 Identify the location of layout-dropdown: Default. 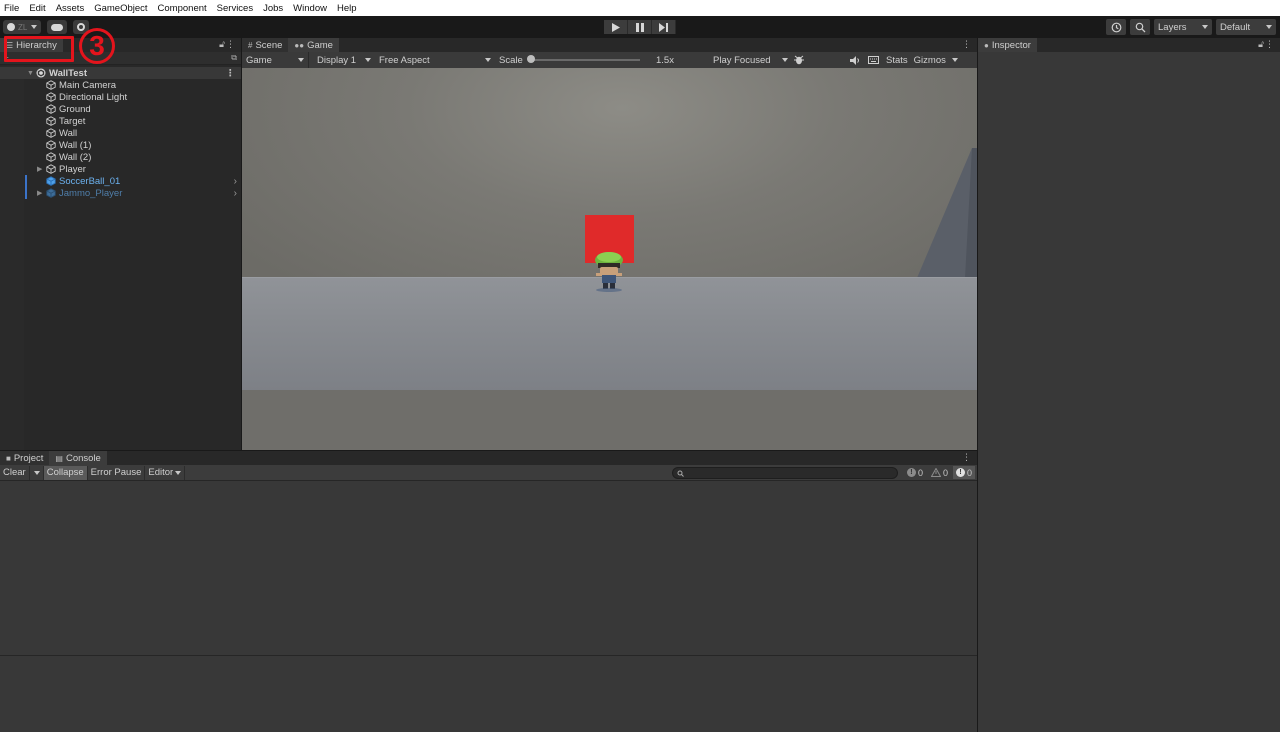
(1246, 27).